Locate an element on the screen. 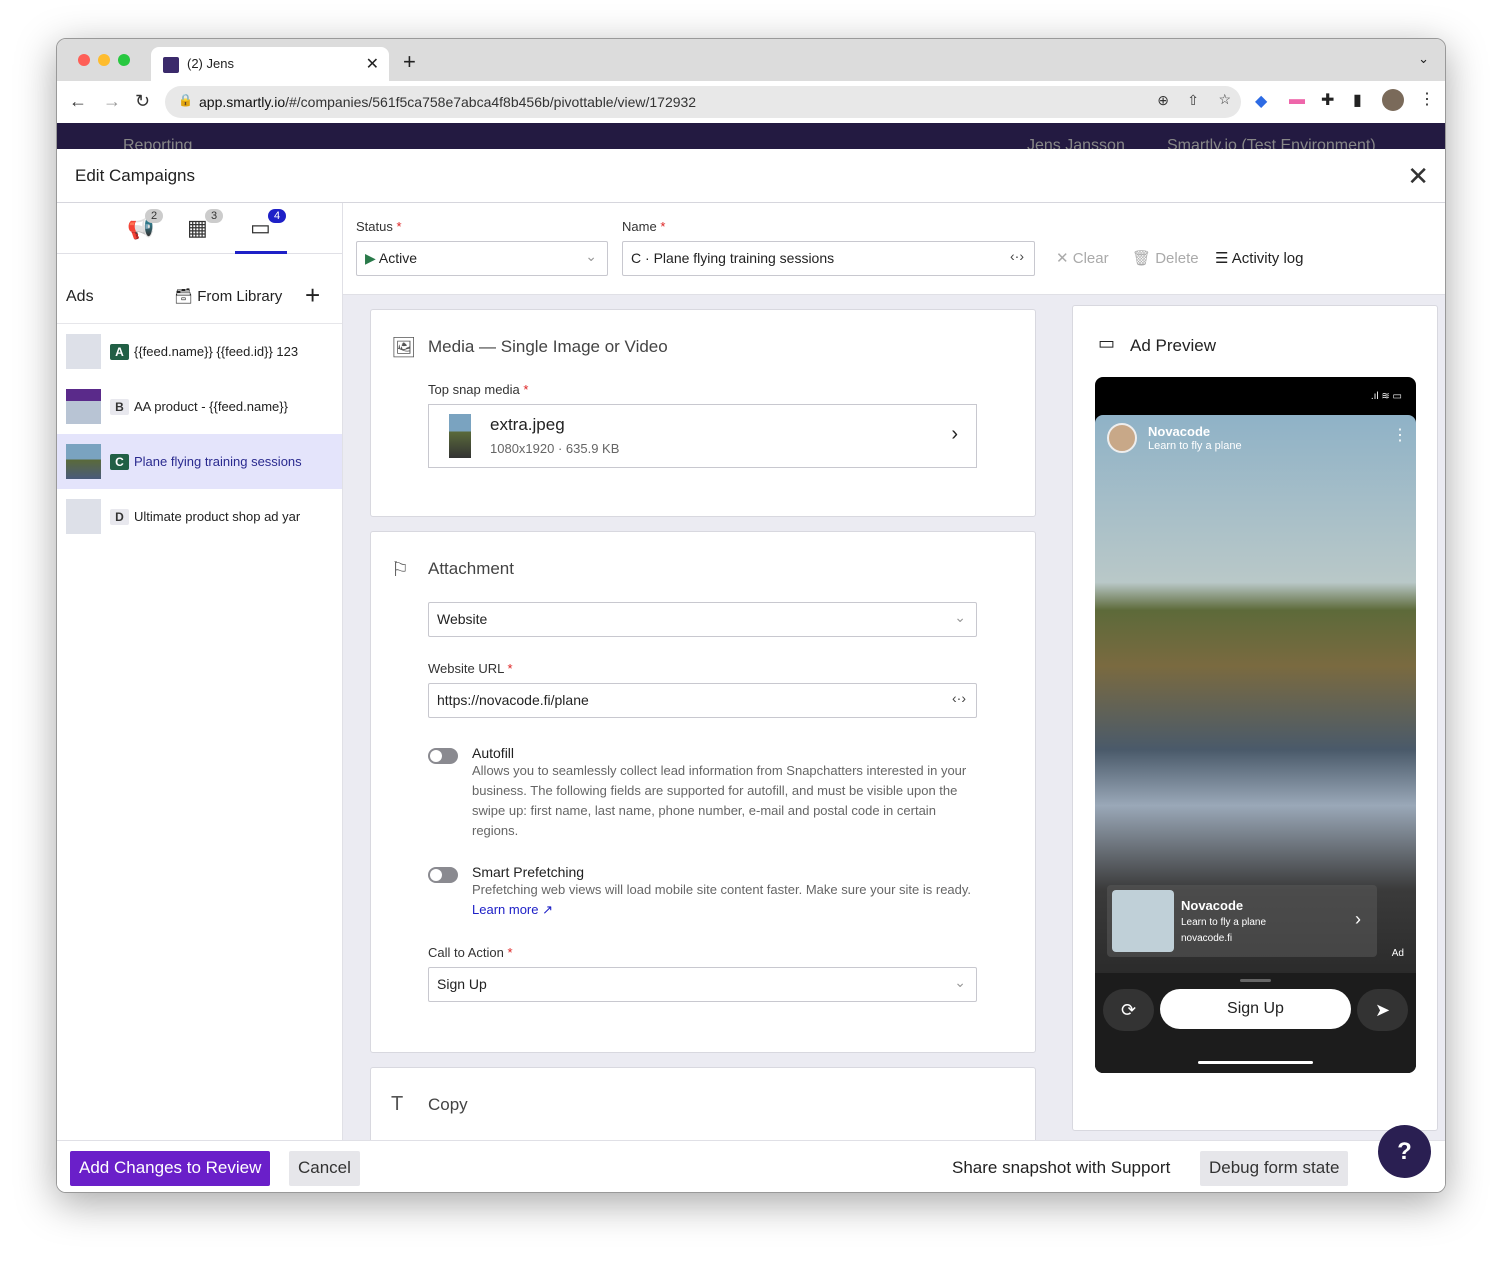  close-tab-icon: ✕ is located at coordinates (372, 64).